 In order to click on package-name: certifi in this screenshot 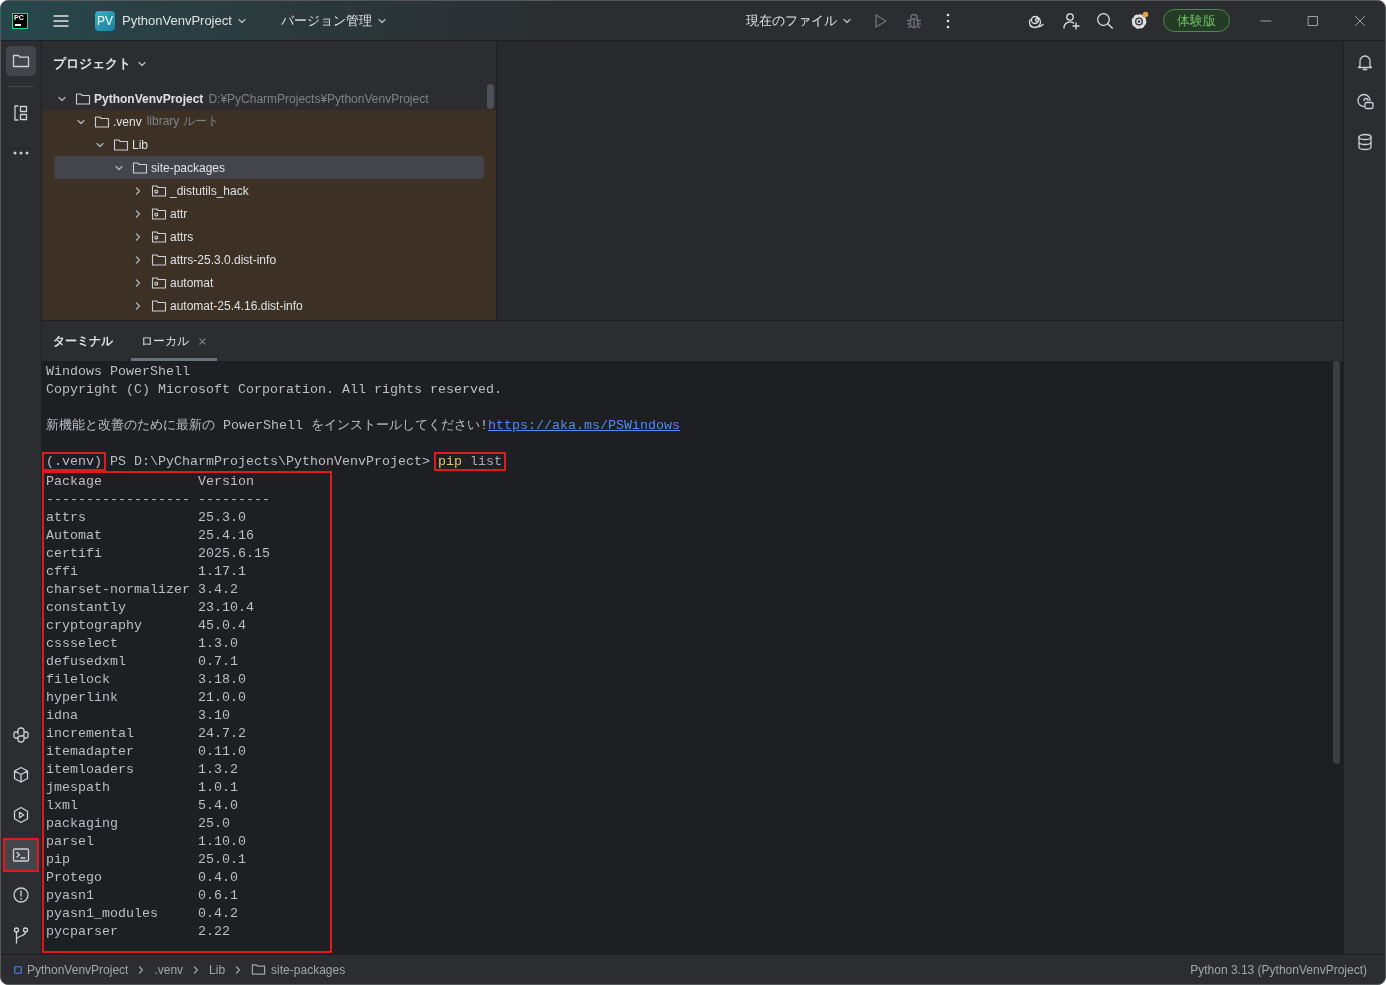, I will do `click(74, 554)`.